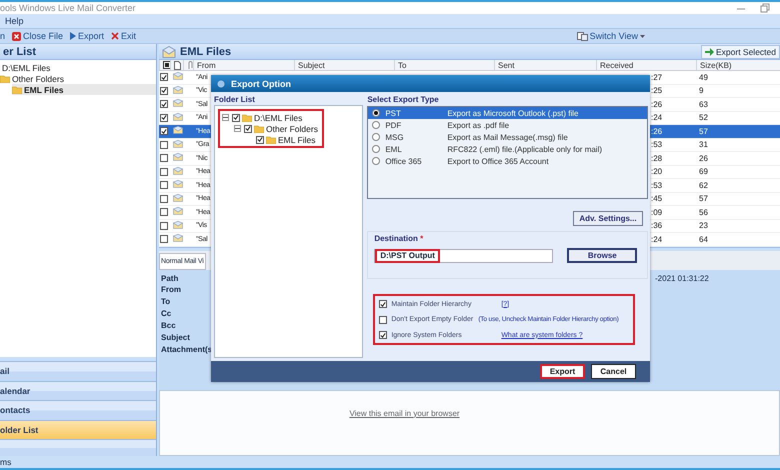  I want to click on table-cell-text: 56, so click(703, 212).